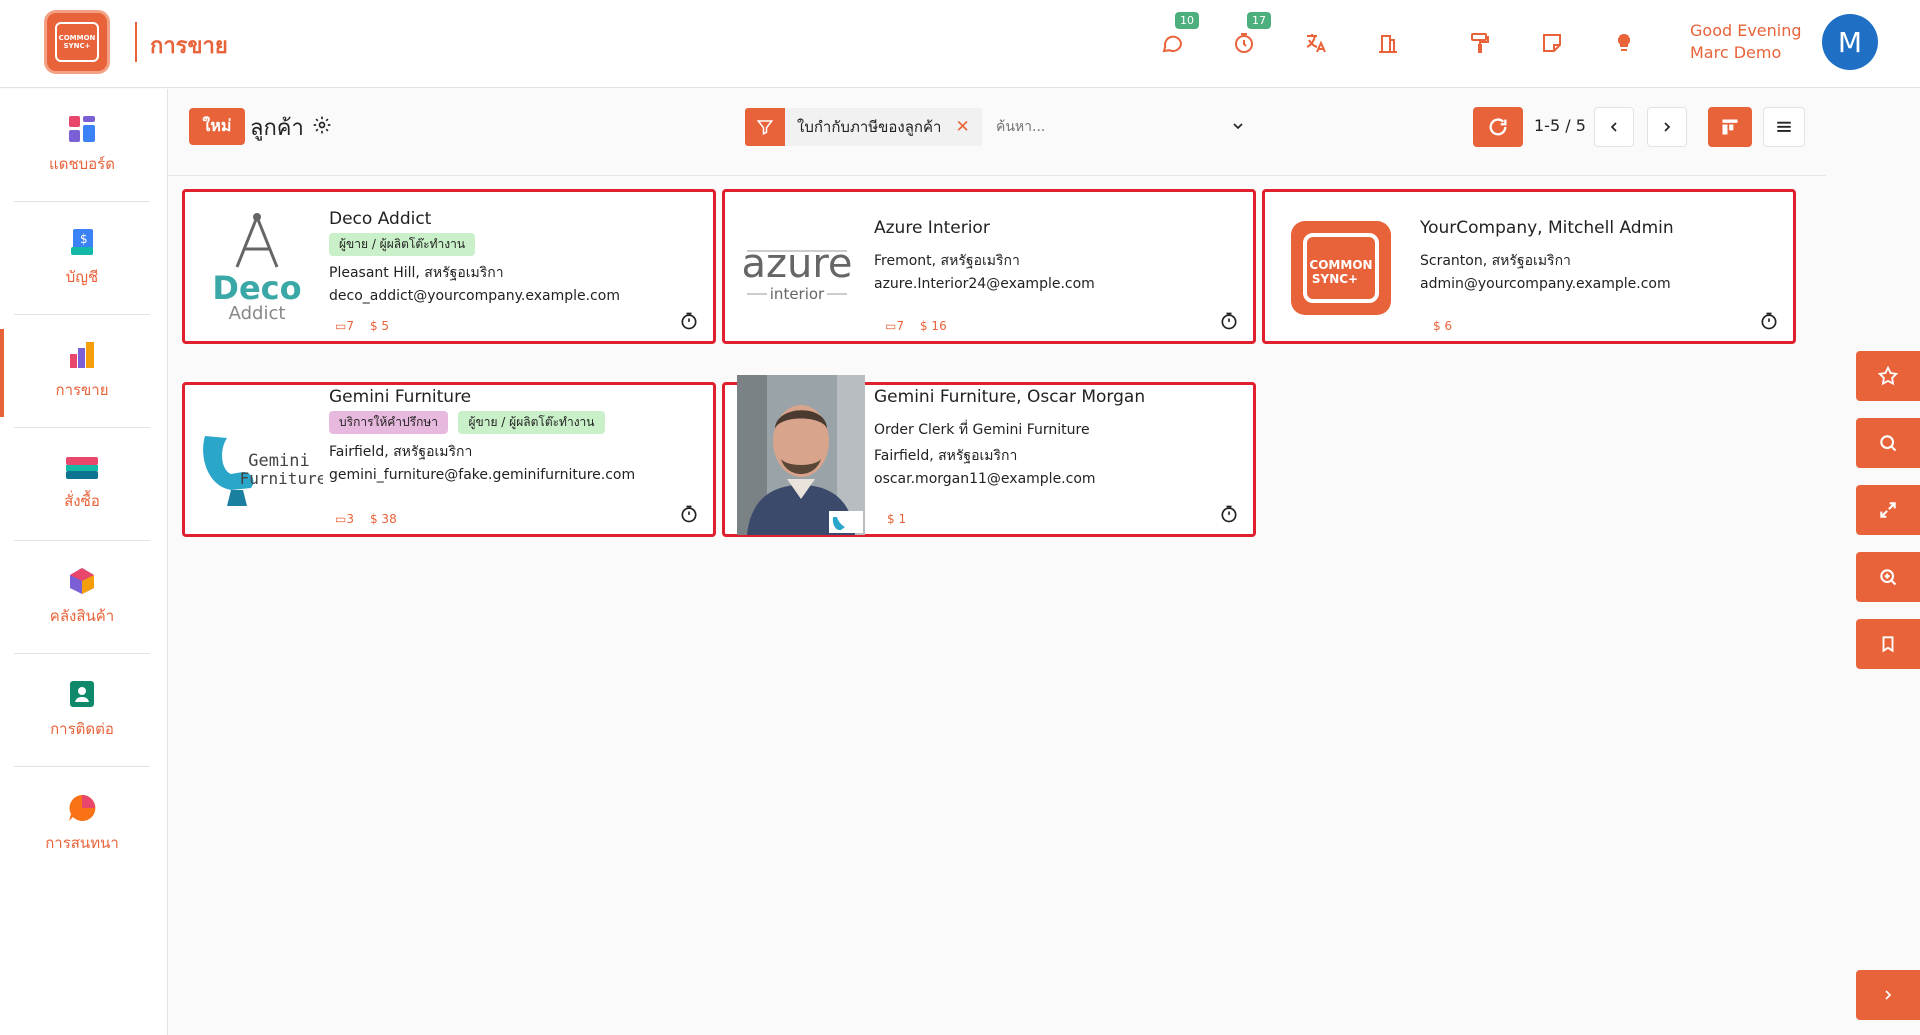 This screenshot has width=1920, height=1035. I want to click on kanban-view-button, so click(1730, 127).